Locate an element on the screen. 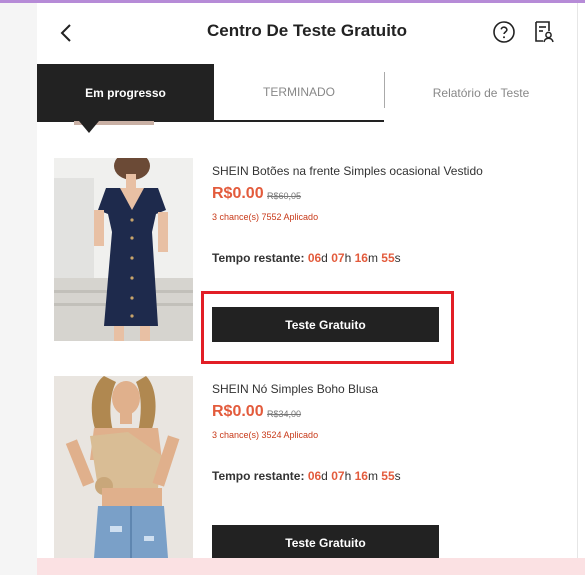 The image size is (585, 575). dress-photo is located at coordinates (123, 249).